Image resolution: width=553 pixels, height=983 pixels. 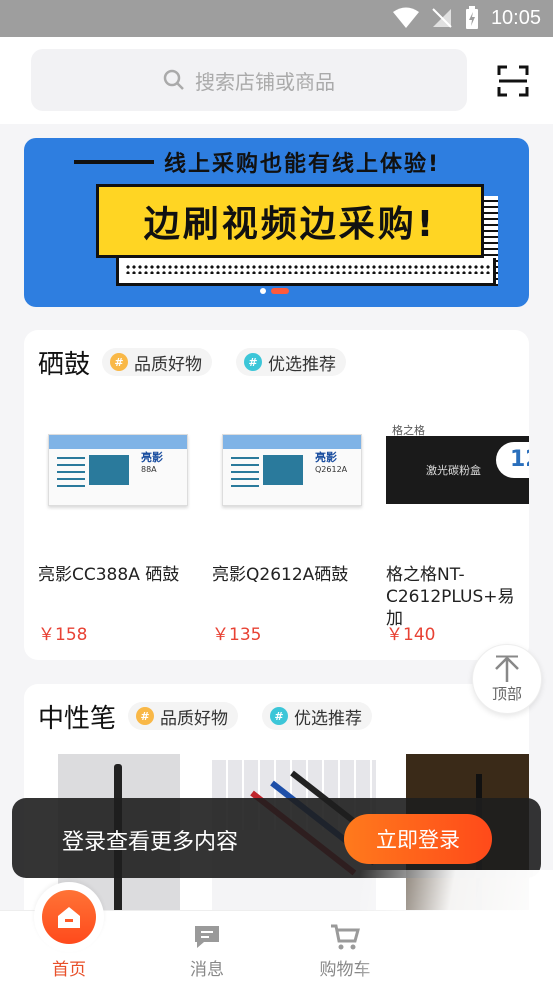 I want to click on product-name: 亮影Q2612A硒鼓, so click(x=280, y=575).